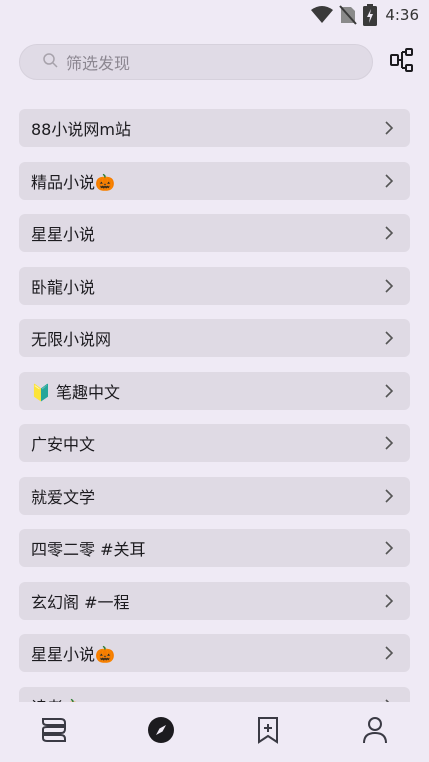 The width and height of the screenshot is (429, 762). I want to click on compass-icon, so click(161, 732).